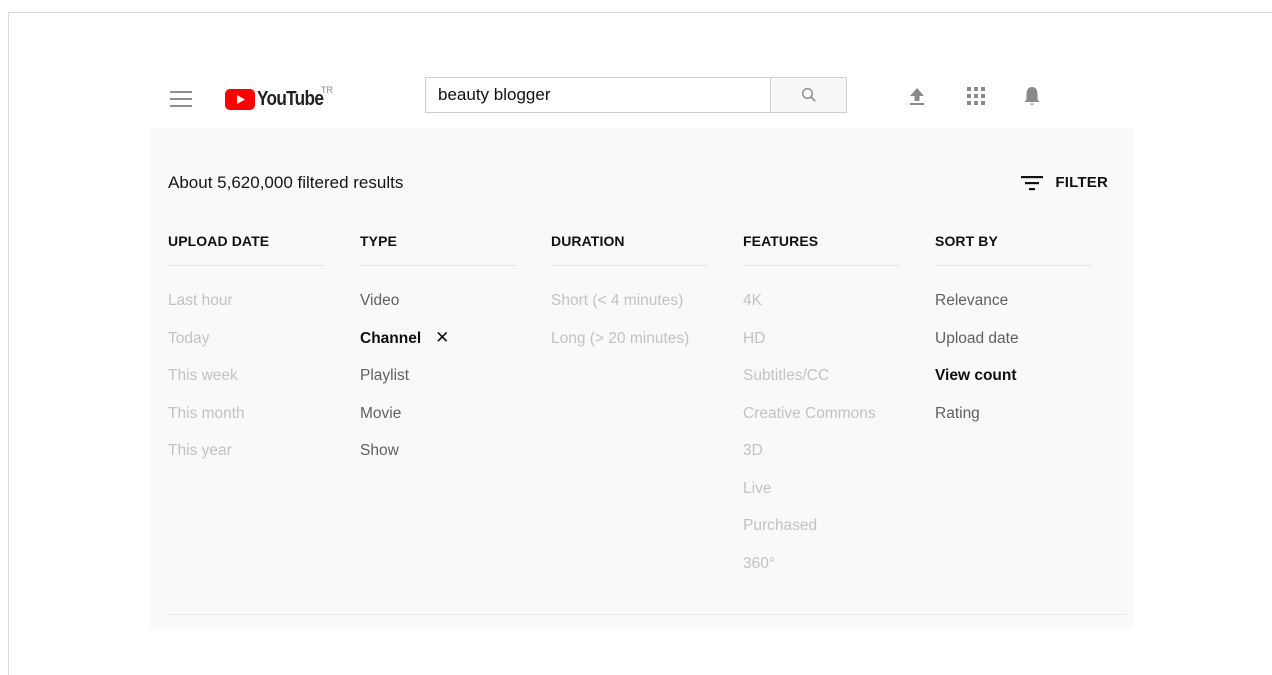  Describe the element at coordinates (1013, 249) in the screenshot. I see `filter-heading-sort-by: SORT BY` at that location.